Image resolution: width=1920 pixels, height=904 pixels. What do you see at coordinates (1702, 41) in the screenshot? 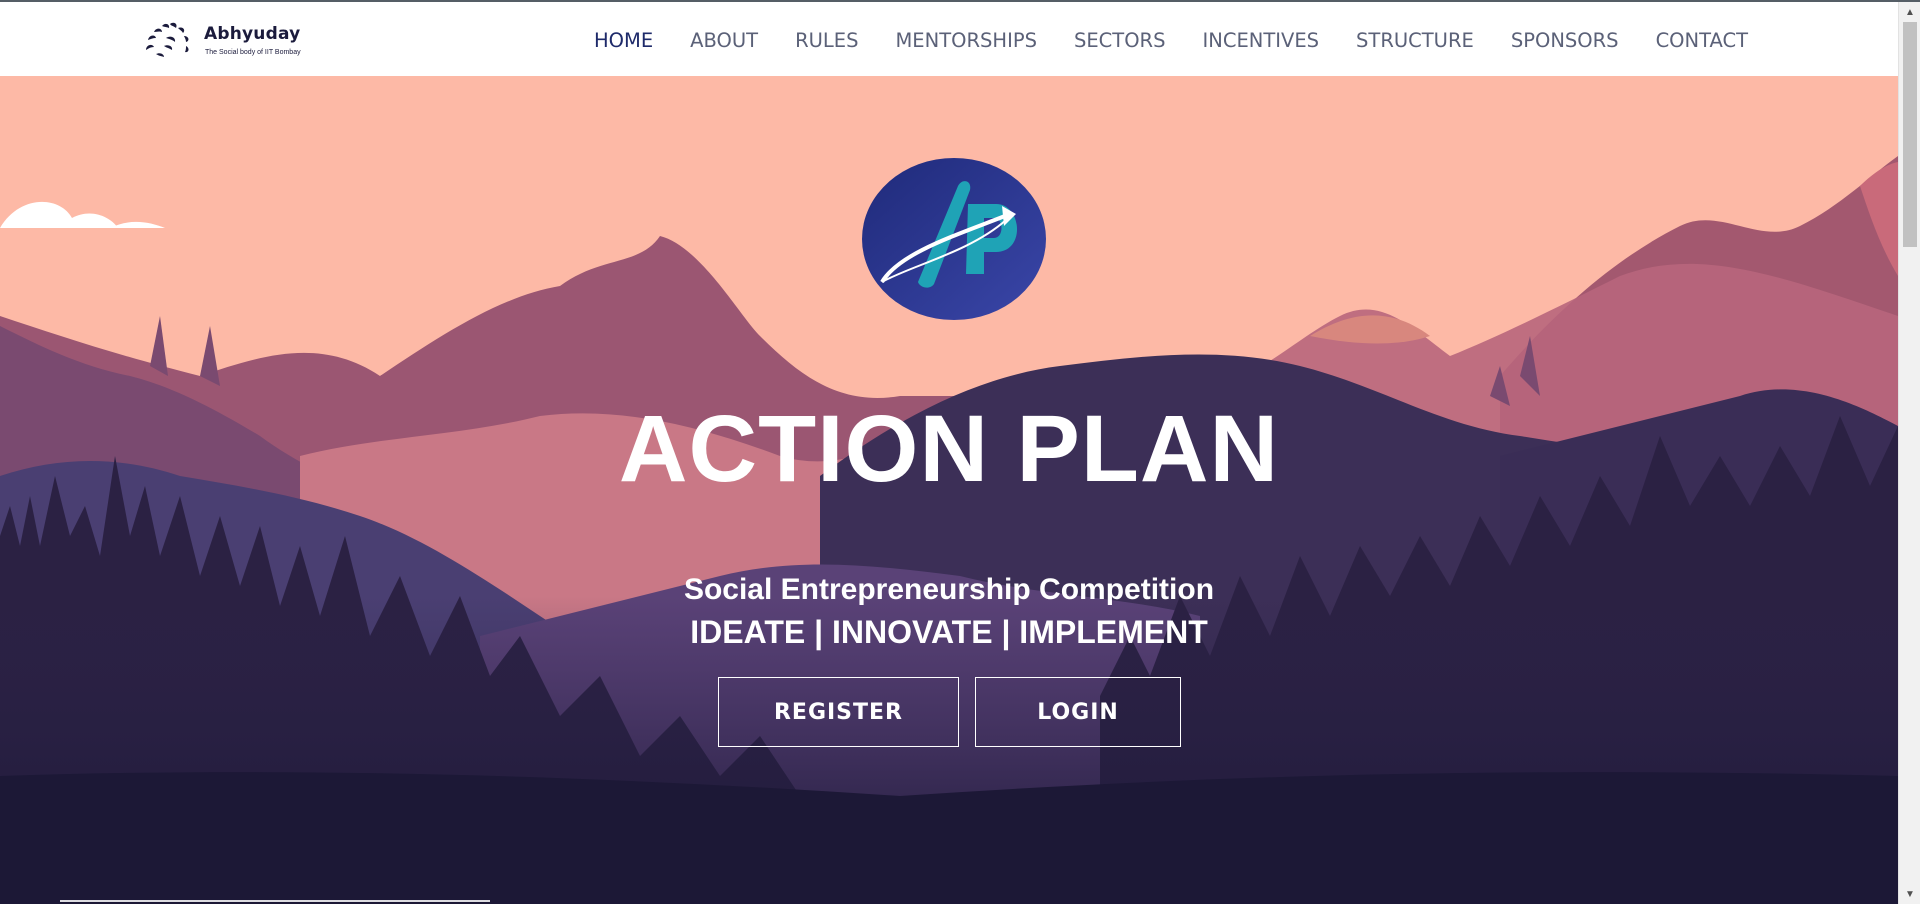
I see `nav-contact: CONTACT` at bounding box center [1702, 41].